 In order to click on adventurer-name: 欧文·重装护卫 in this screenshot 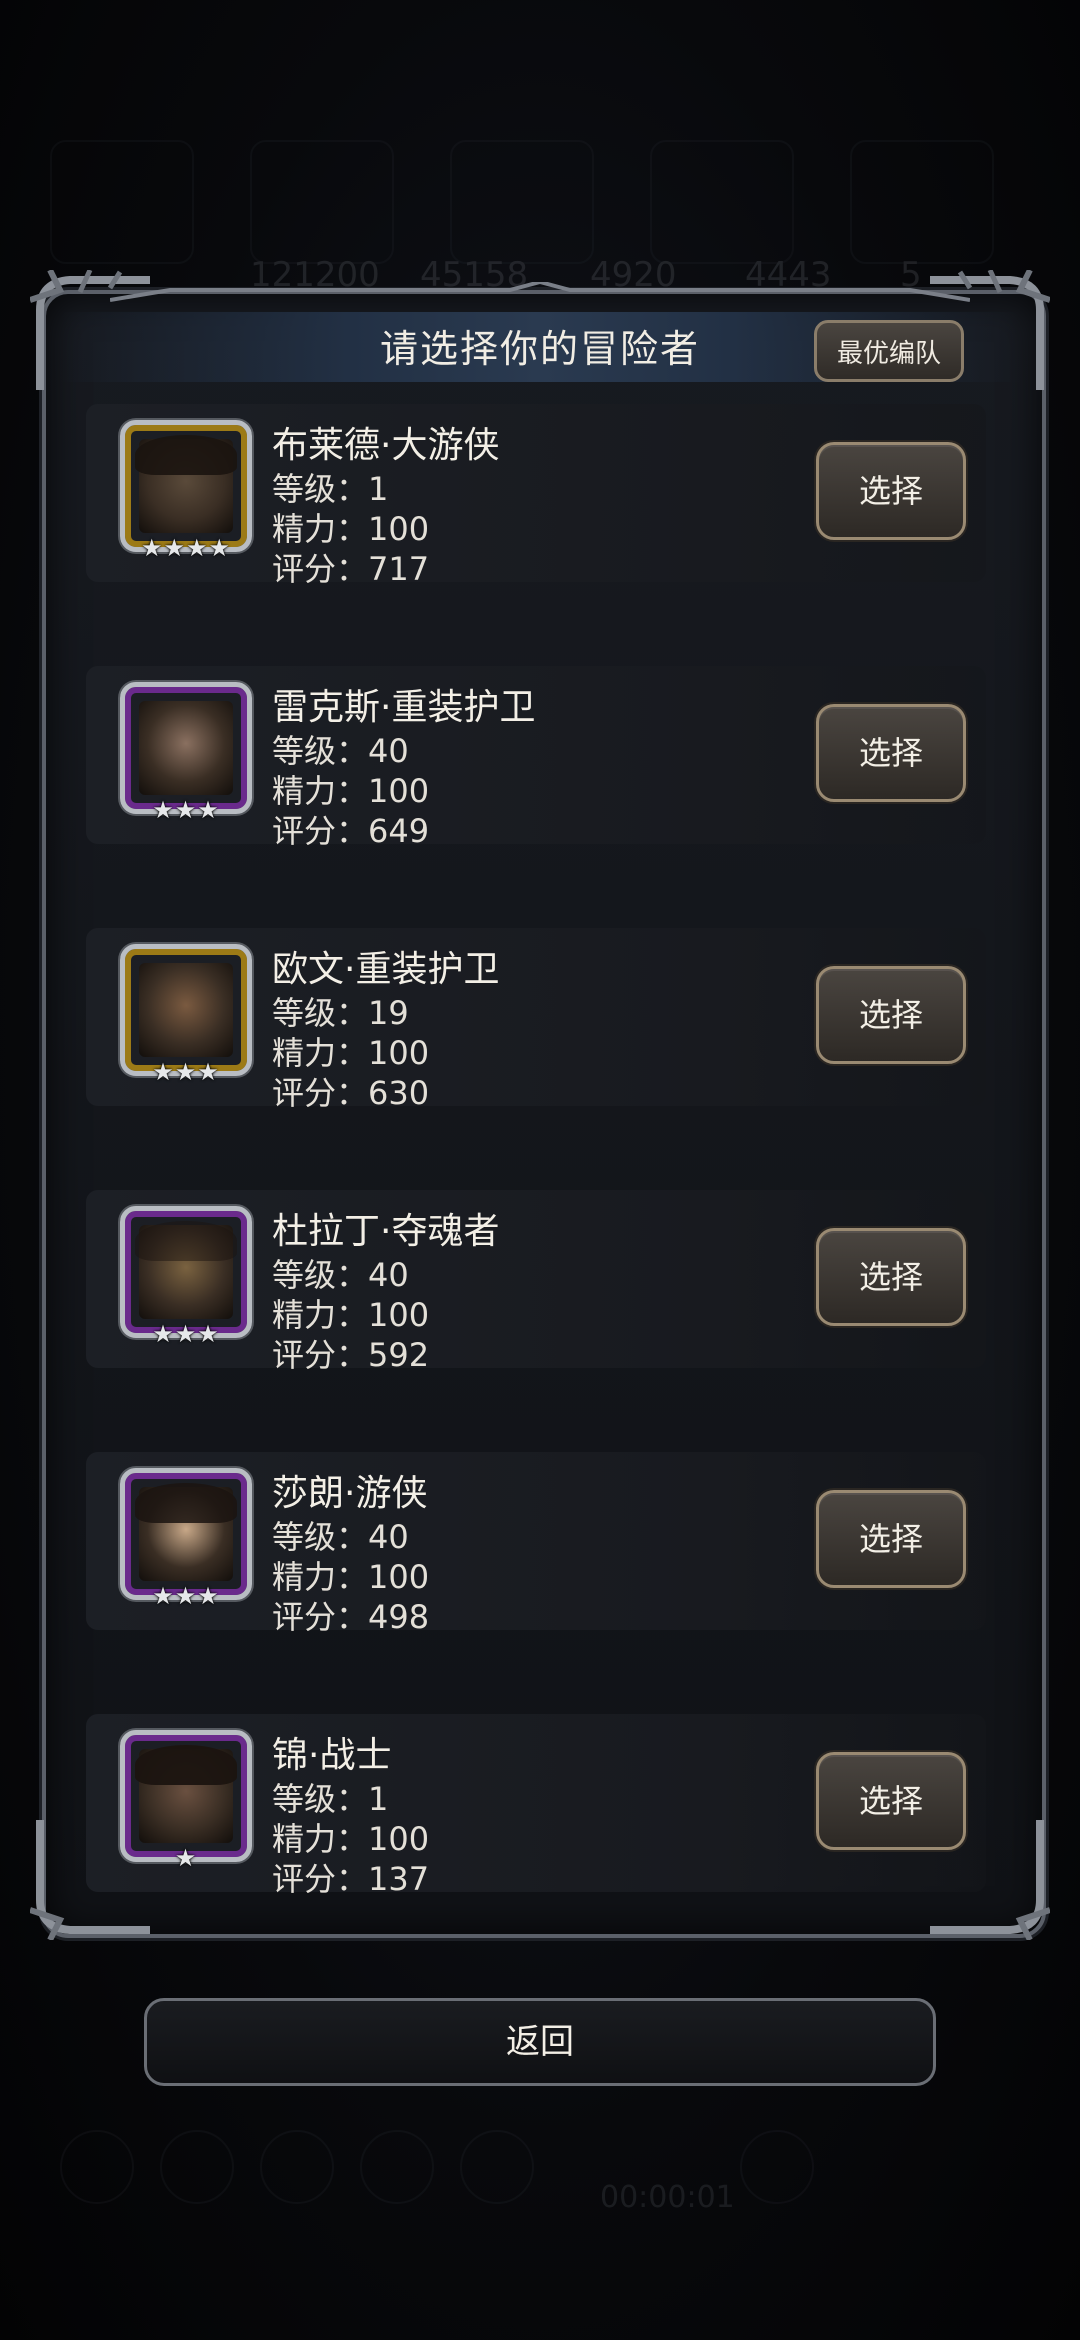, I will do `click(386, 969)`.